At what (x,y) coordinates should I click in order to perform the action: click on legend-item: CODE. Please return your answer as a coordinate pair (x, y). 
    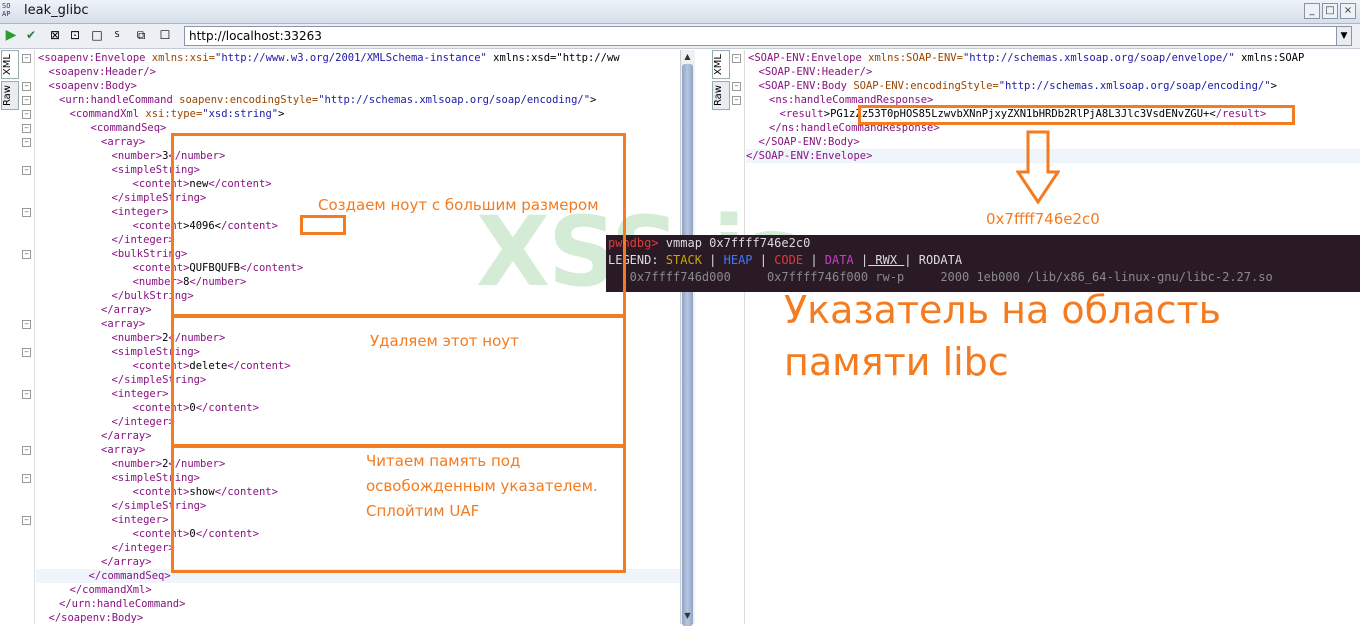
    Looking at the image, I should click on (788, 260).